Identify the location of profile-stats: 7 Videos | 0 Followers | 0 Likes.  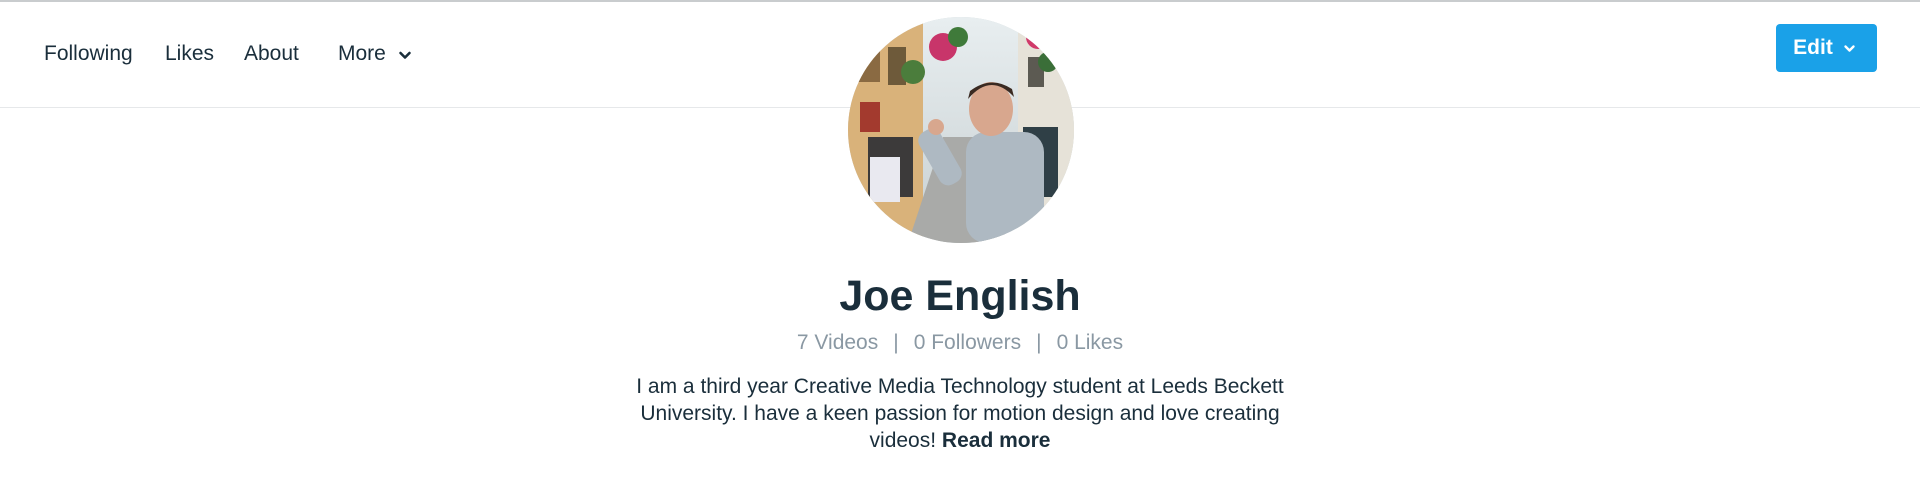
(960, 343).